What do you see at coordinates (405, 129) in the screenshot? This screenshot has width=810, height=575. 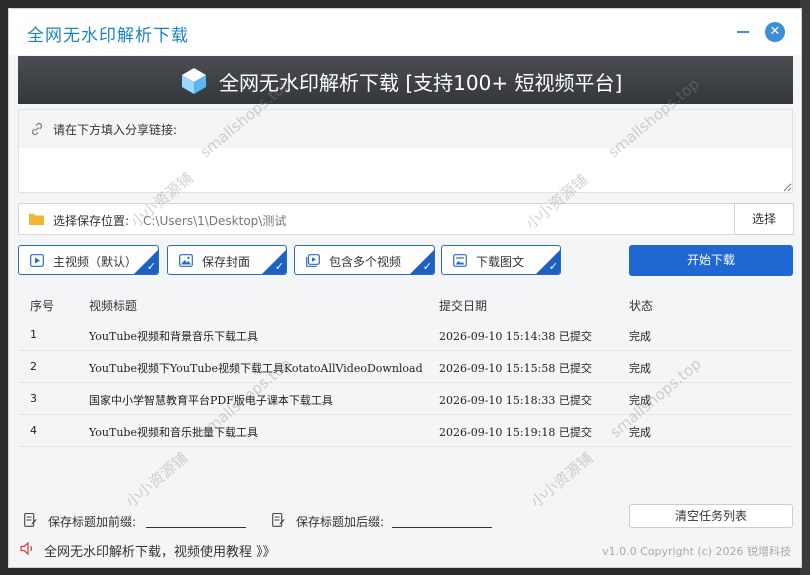 I see `share-link-header: 请在下方填入分享链接:` at bounding box center [405, 129].